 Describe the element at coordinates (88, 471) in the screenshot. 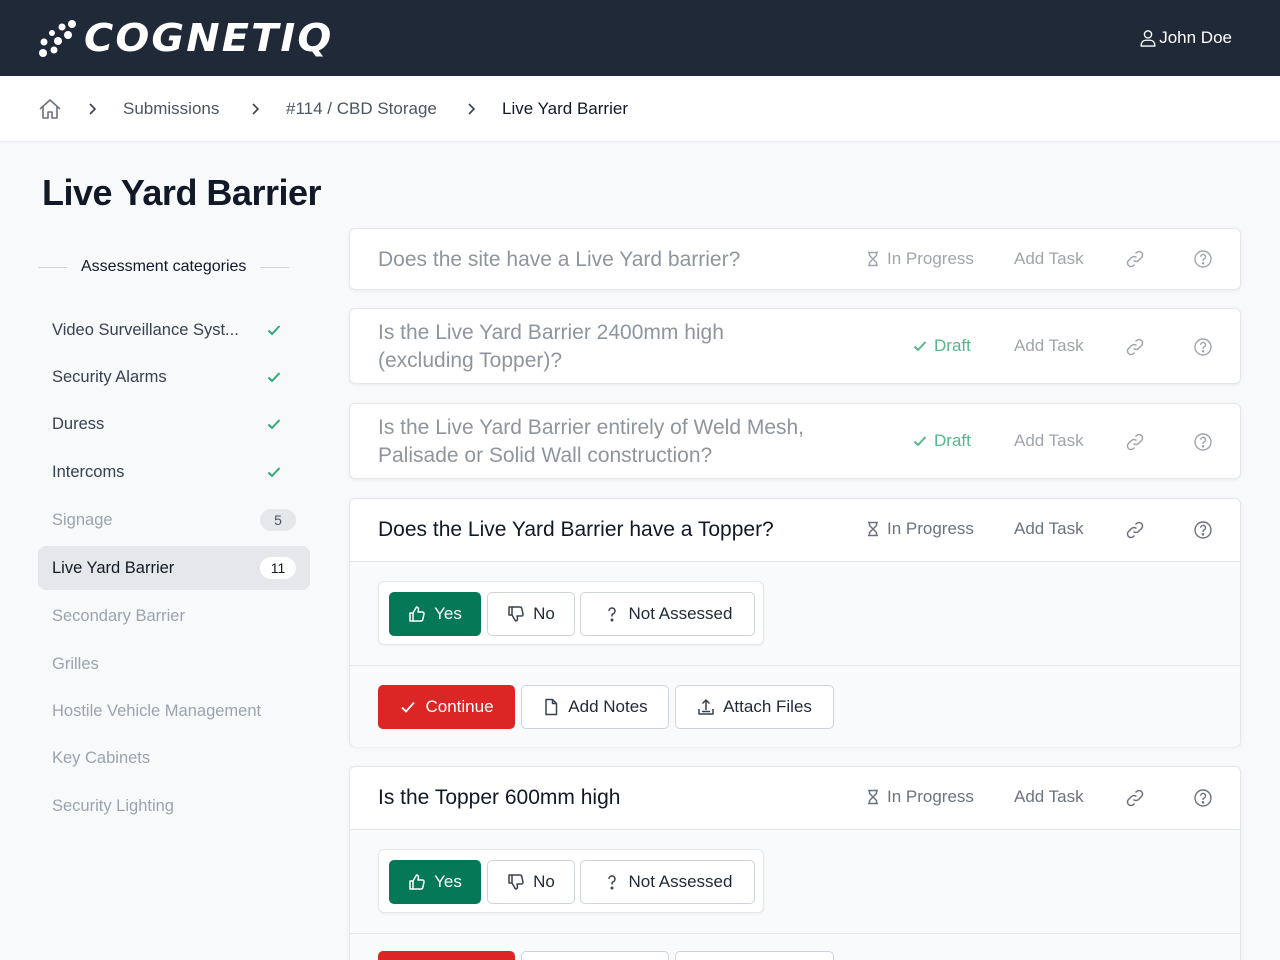

I see `sidebar-item-label: Intercoms` at that location.